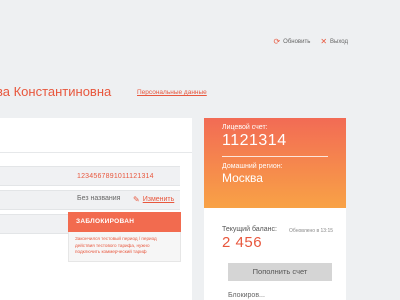  I want to click on edit-label: Изменить, so click(158, 199).